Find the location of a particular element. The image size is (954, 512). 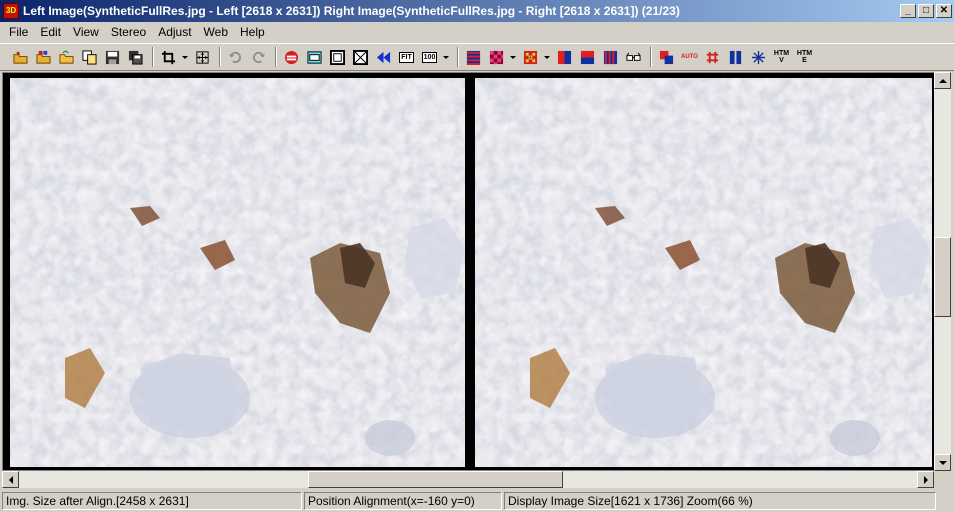

double-arrow-icon is located at coordinates (383, 57).